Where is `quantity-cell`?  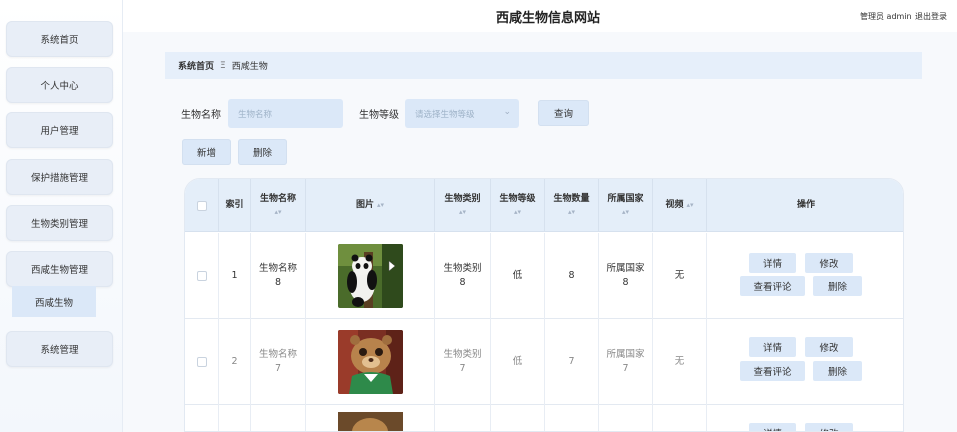
quantity-cell is located at coordinates (572, 418).